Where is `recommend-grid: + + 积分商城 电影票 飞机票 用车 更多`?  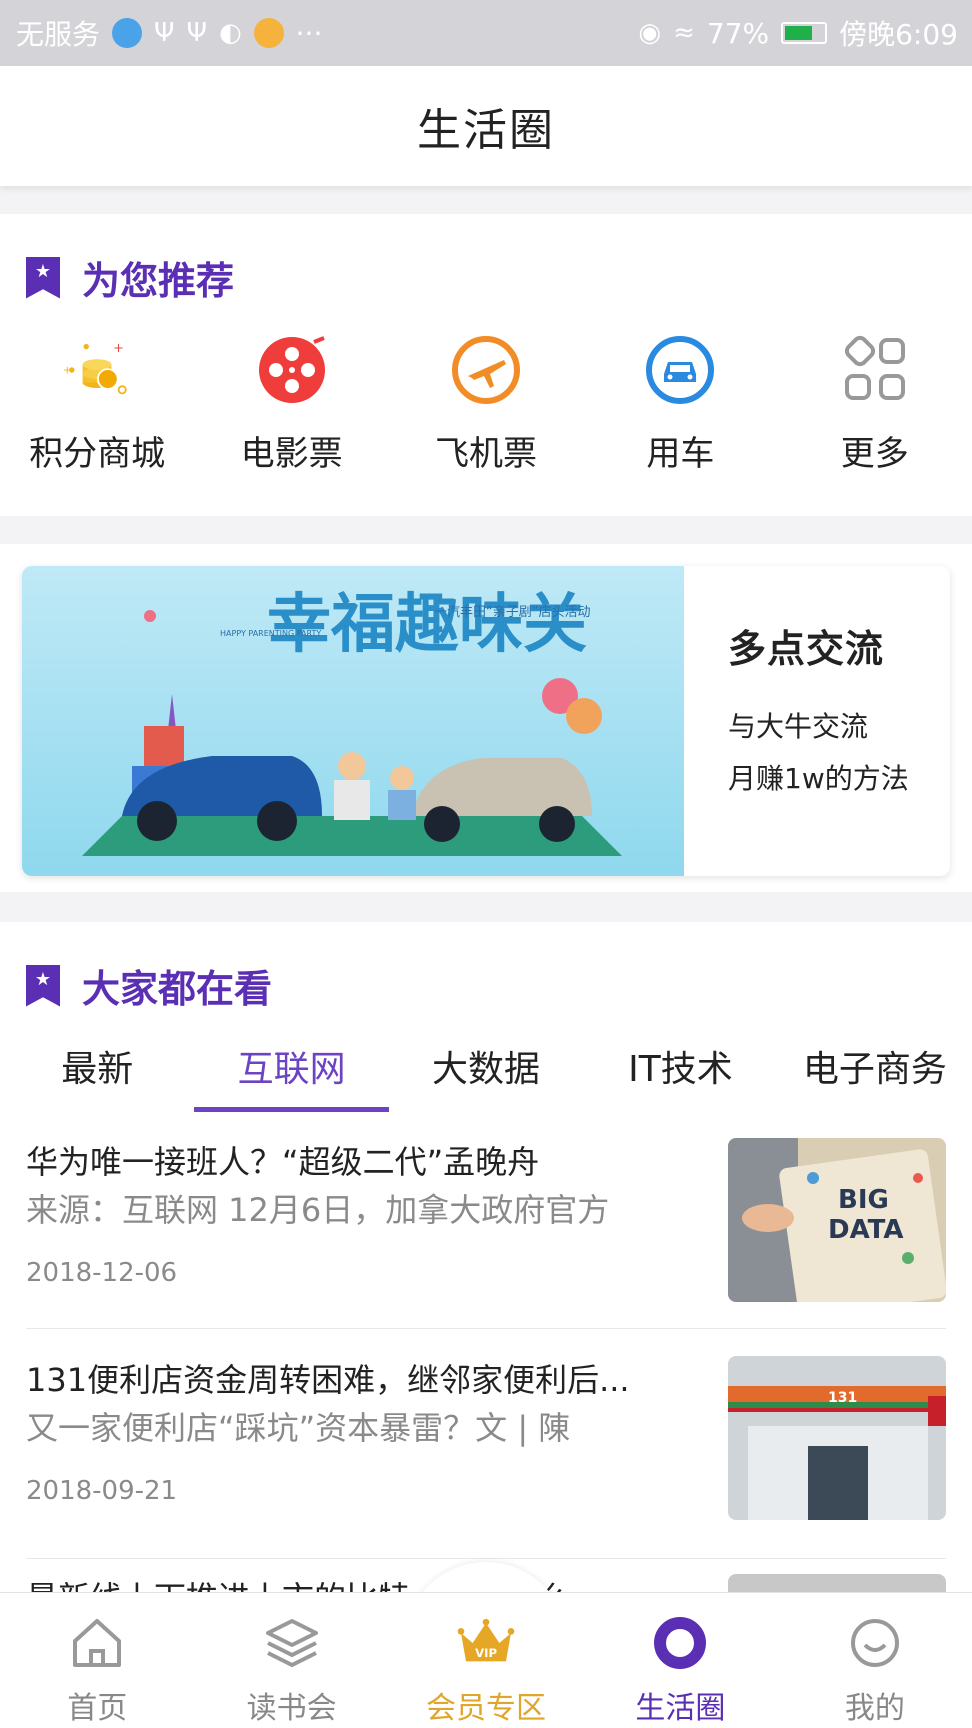 recommend-grid: + + 积分商城 电影票 飞机票 用车 更多 is located at coordinates (486, 404).